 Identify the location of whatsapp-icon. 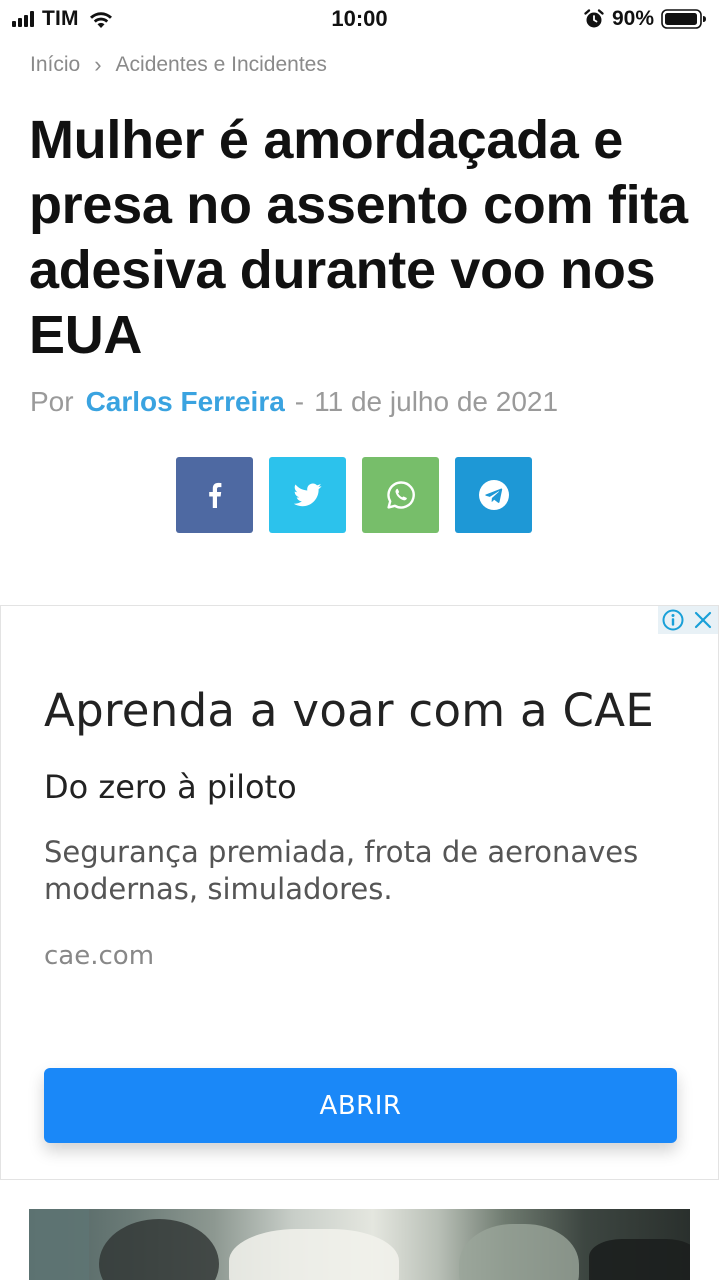
(400, 495).